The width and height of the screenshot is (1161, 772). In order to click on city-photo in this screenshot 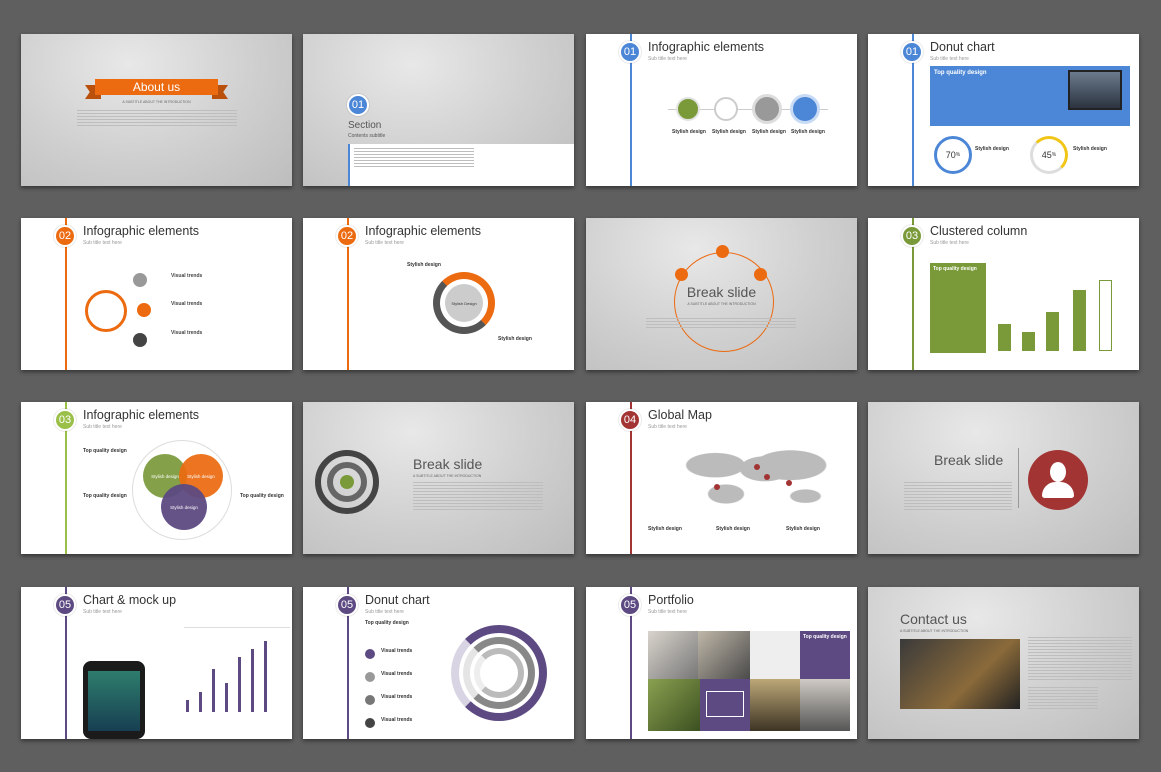, I will do `click(960, 674)`.